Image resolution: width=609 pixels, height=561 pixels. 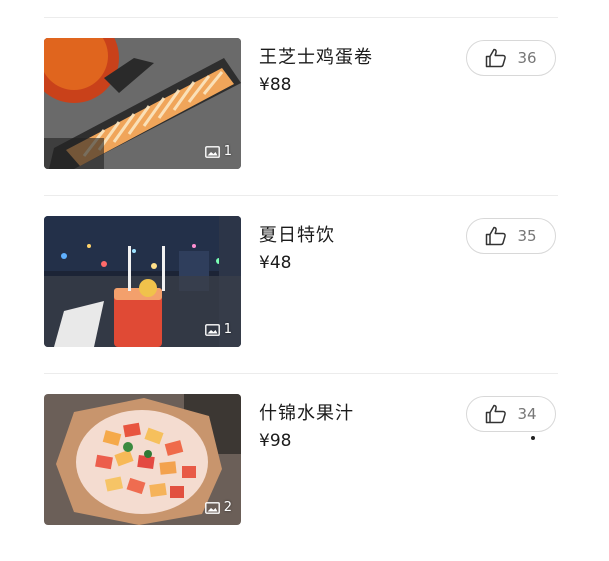 What do you see at coordinates (511, 236) in the screenshot?
I see `like-button: 35` at bounding box center [511, 236].